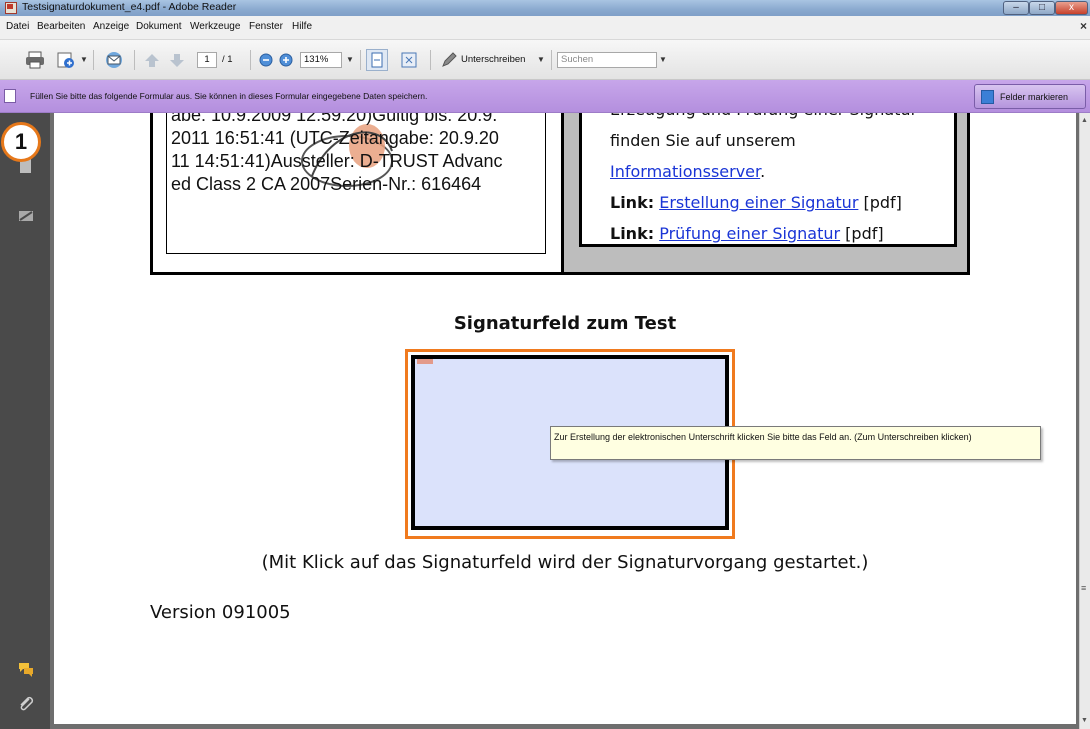  Describe the element at coordinates (25, 421) in the screenshot. I see `navigation-pane` at that location.